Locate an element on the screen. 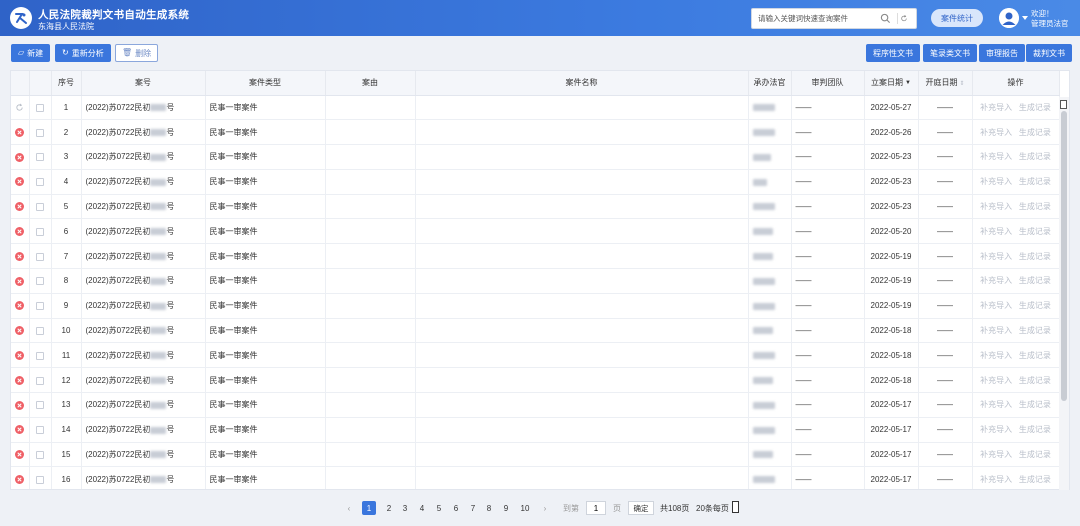 This screenshot has width=1080, height=526. sort-icon: ⇕ is located at coordinates (961, 83).